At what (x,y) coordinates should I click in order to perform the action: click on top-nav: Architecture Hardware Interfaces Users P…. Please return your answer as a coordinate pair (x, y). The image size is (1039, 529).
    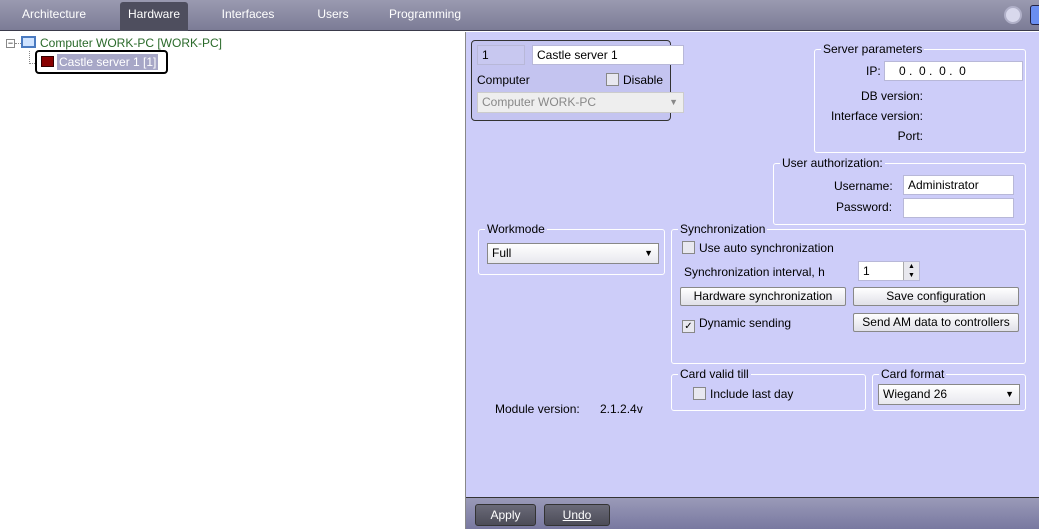
    Looking at the image, I should click on (519, 15).